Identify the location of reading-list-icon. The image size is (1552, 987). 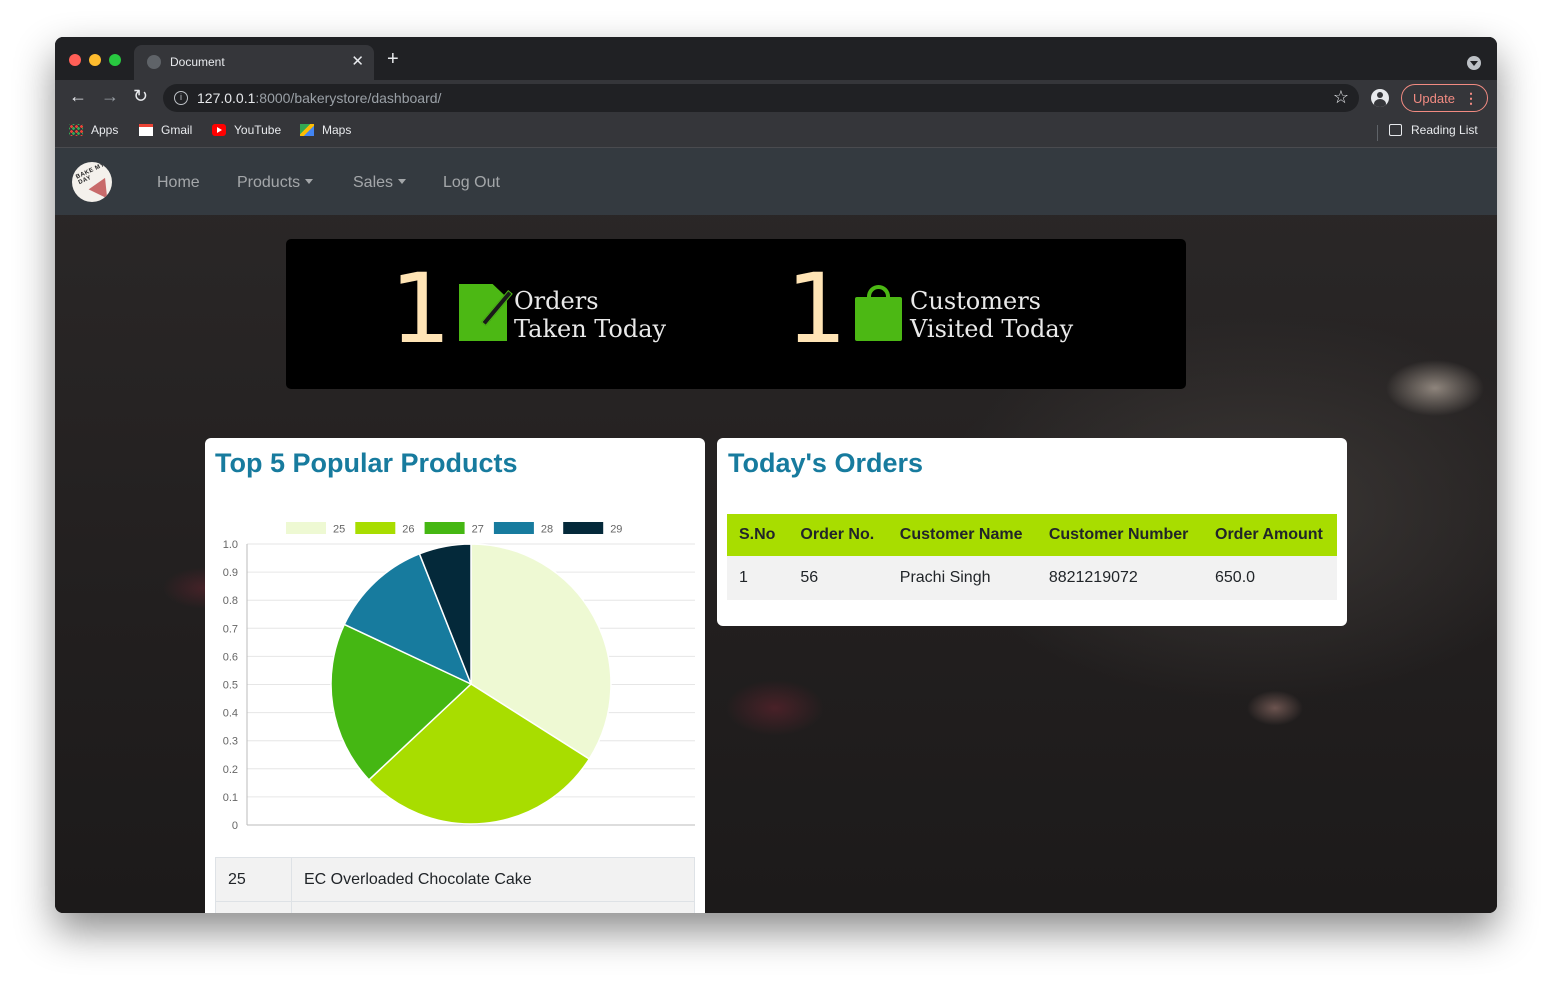
(1395, 130).